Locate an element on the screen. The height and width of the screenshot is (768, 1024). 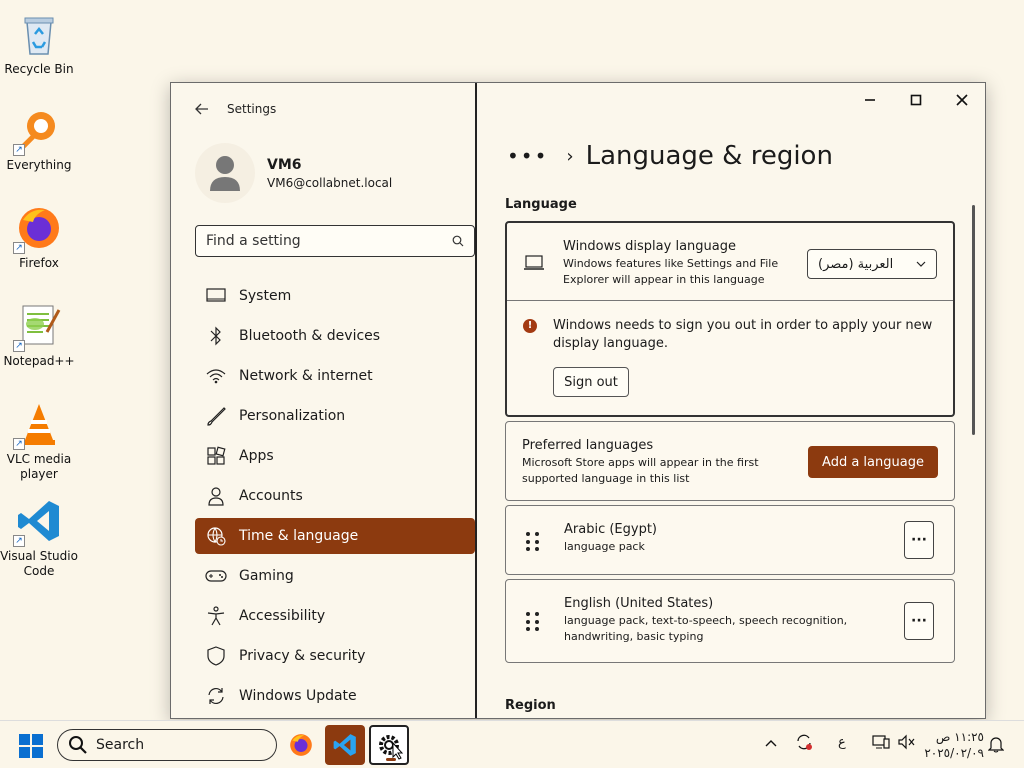
nav-item-privacy-security: Privacy & security is located at coordinates (335, 656).